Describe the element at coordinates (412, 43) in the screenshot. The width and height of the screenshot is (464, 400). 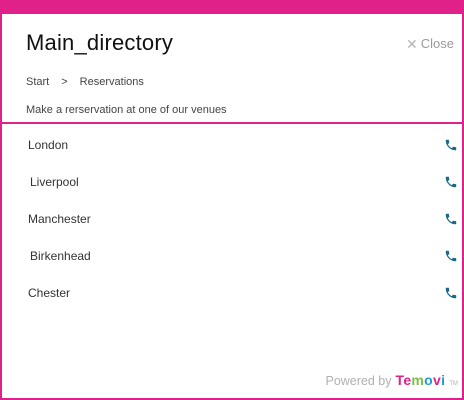
I see `close-icon: ✕` at that location.